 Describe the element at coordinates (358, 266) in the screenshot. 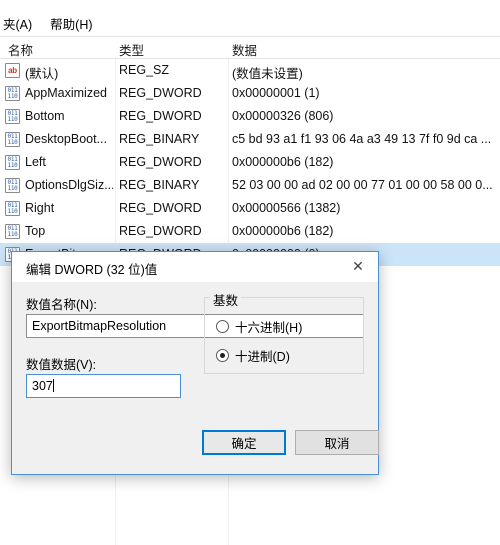

I see `close-icon: ✕` at that location.